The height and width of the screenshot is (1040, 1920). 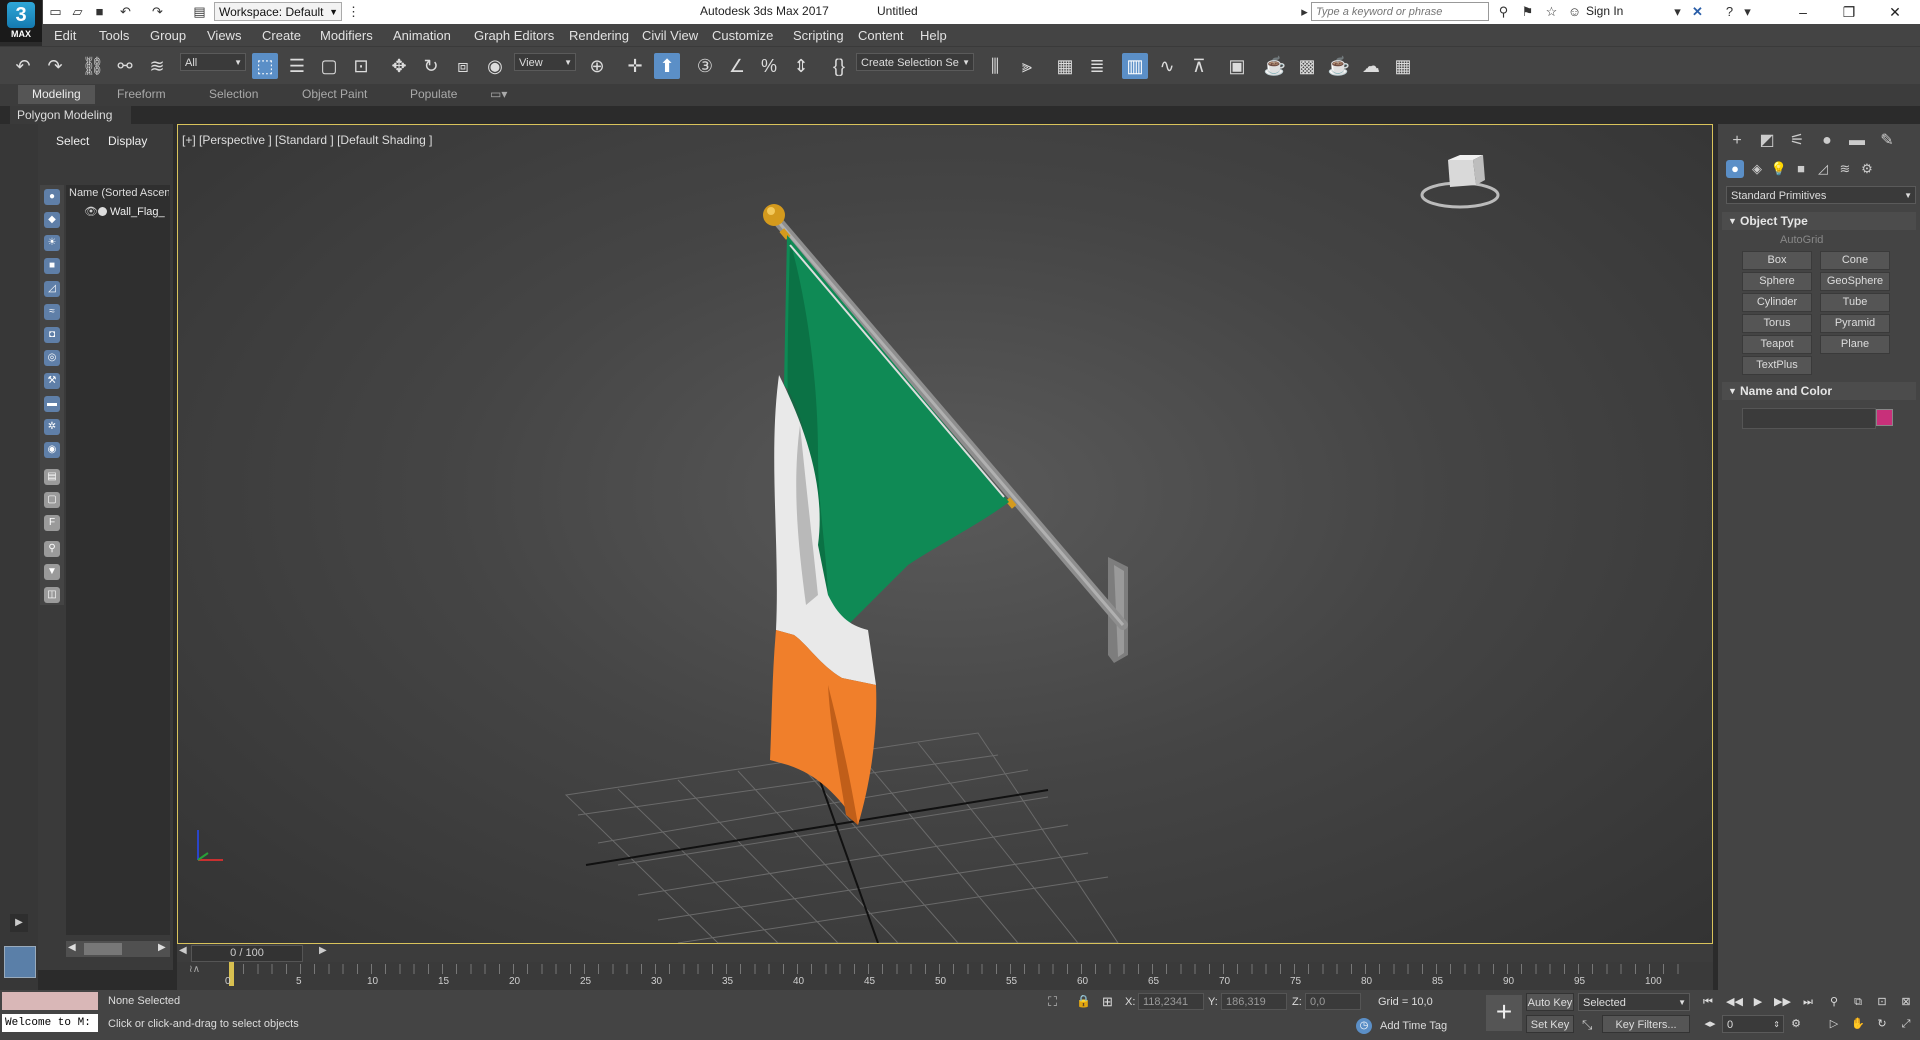 I want to click on selection-filter-dropdown: All ▼, so click(x=213, y=62).